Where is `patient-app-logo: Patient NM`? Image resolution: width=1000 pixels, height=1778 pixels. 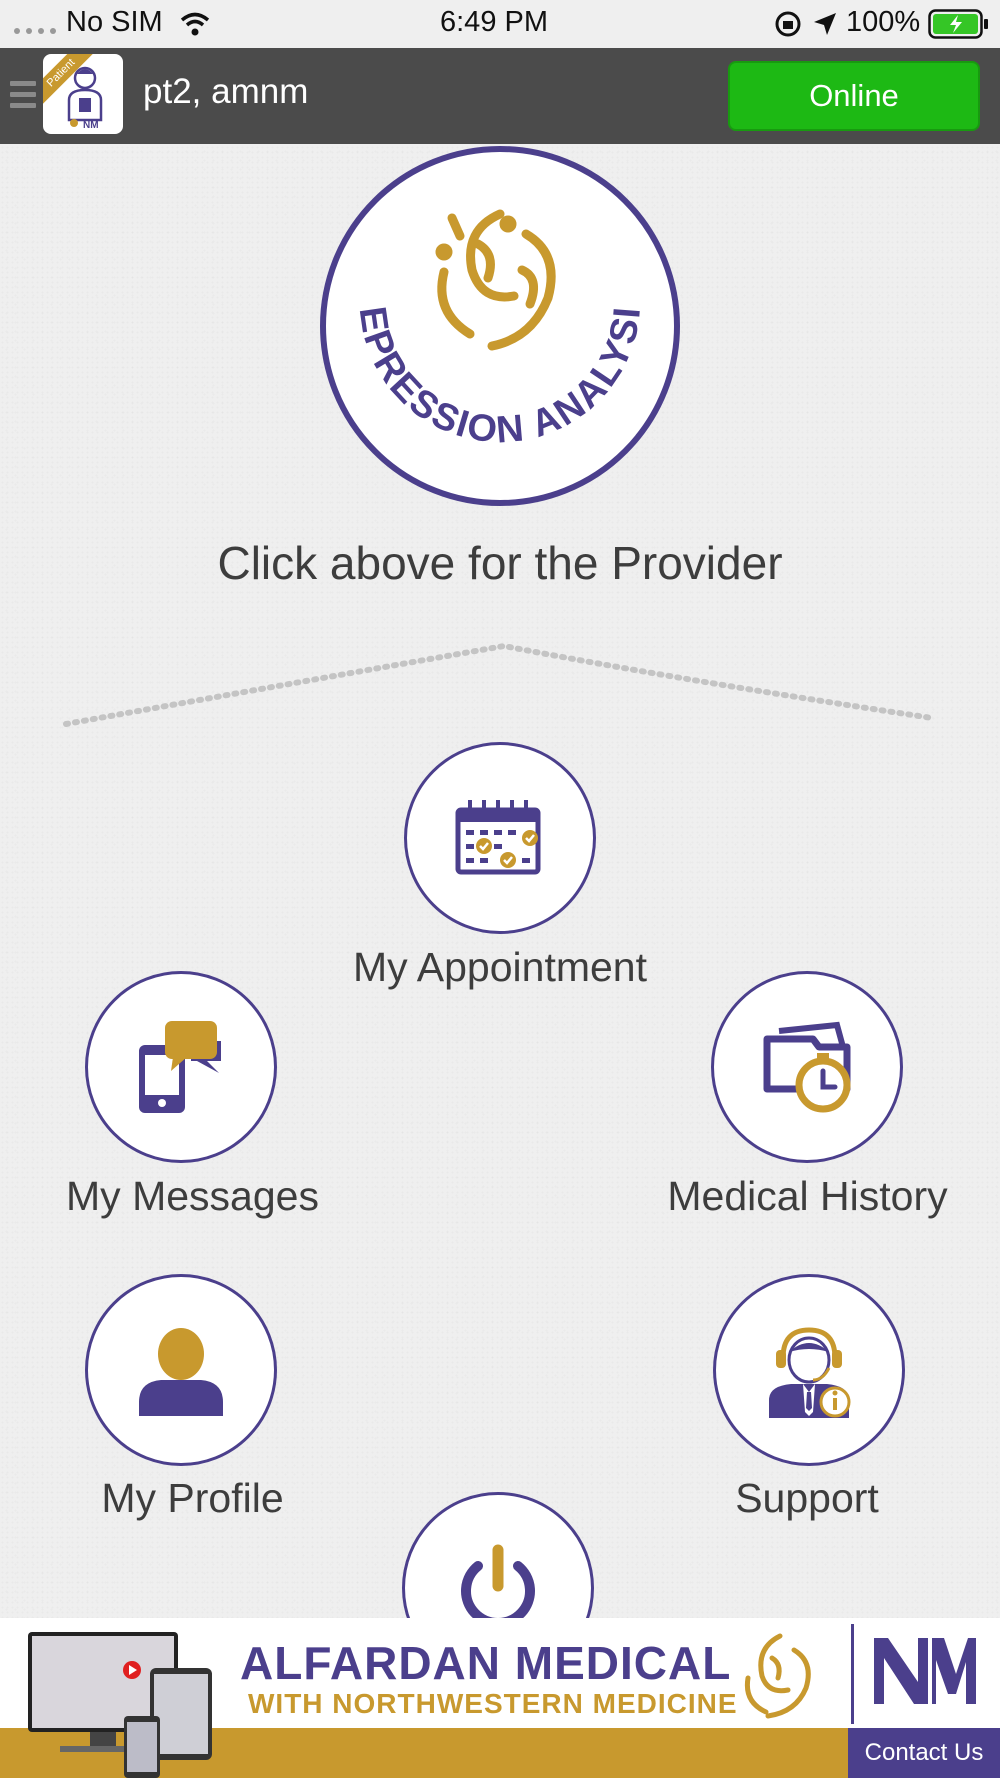 patient-app-logo: Patient NM is located at coordinates (83, 94).